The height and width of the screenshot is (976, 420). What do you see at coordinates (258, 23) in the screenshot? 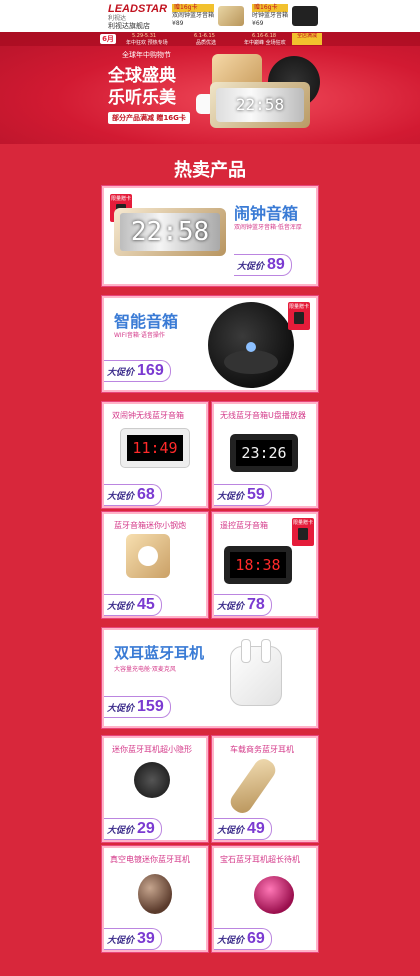
I see `promo-price: ¥69` at bounding box center [258, 23].